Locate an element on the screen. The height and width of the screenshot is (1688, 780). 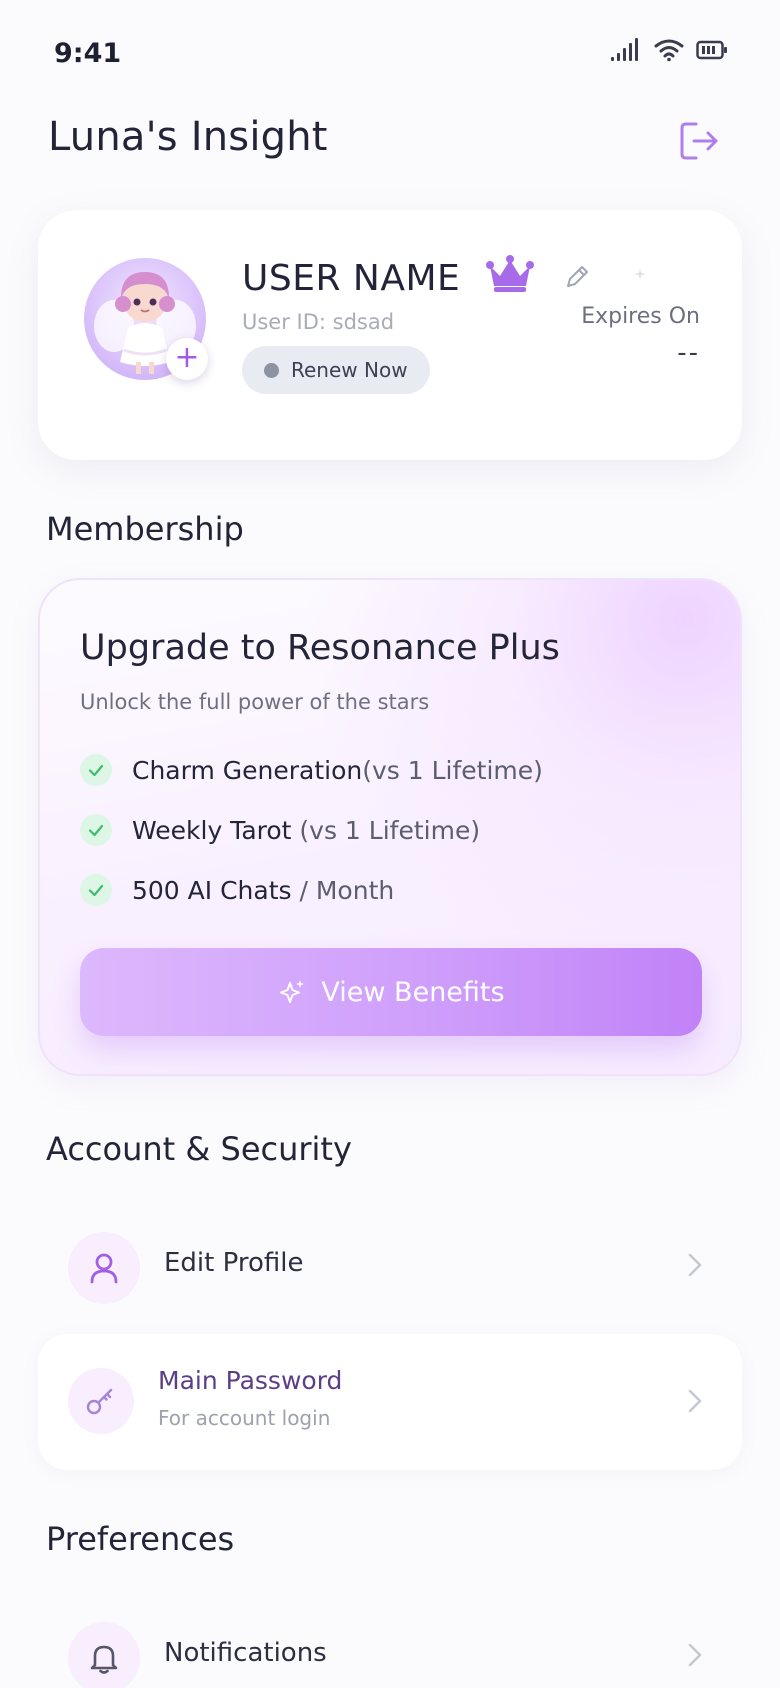
key-icon is located at coordinates (99, 1401).